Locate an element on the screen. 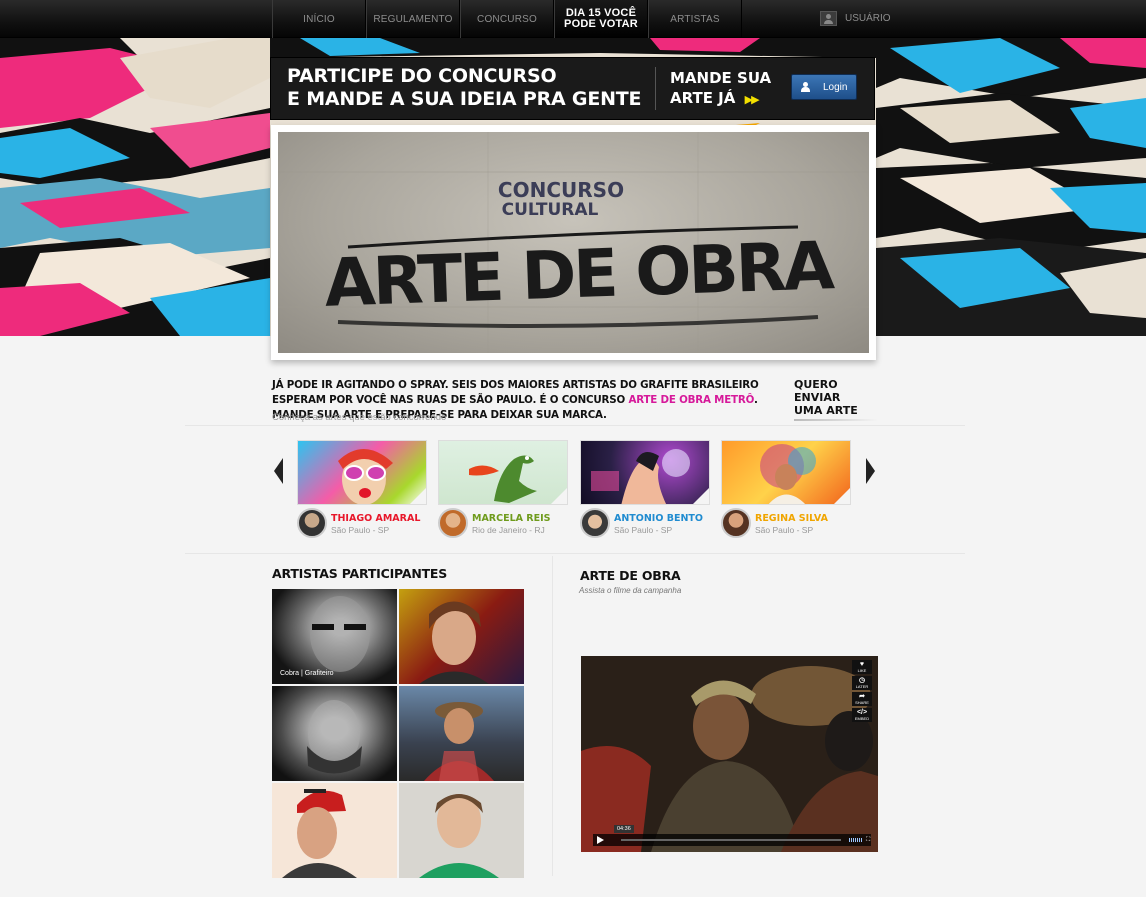 This screenshot has width=1146, height=897. send-art-line-1: QUERO ENVIAR is located at coordinates (817, 391).